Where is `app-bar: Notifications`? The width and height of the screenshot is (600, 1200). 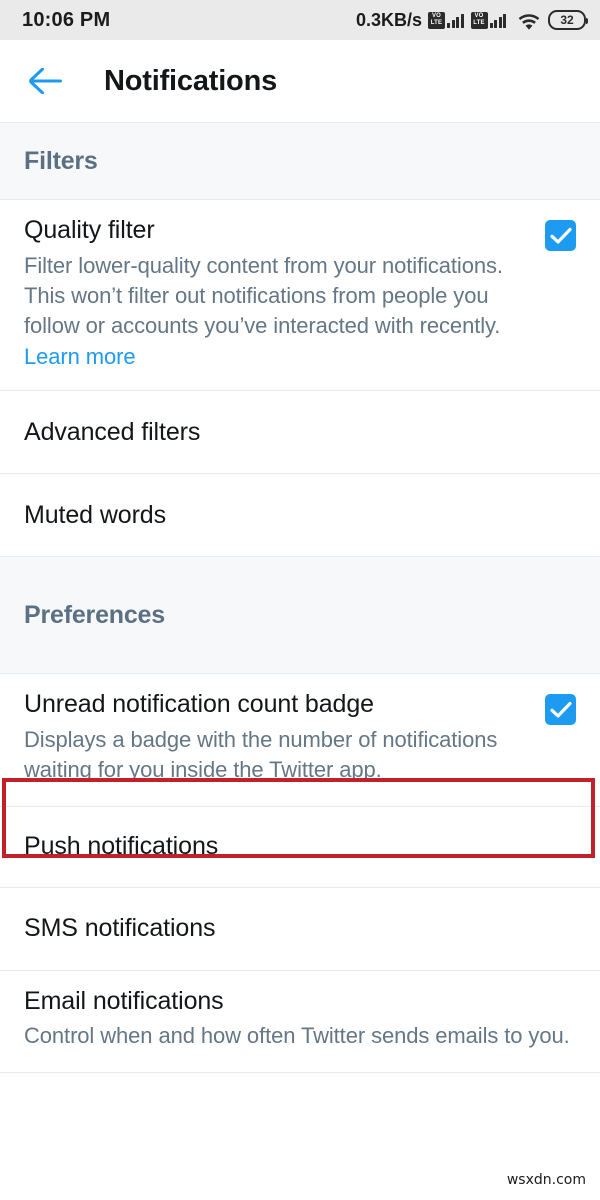 app-bar: Notifications is located at coordinates (300, 81).